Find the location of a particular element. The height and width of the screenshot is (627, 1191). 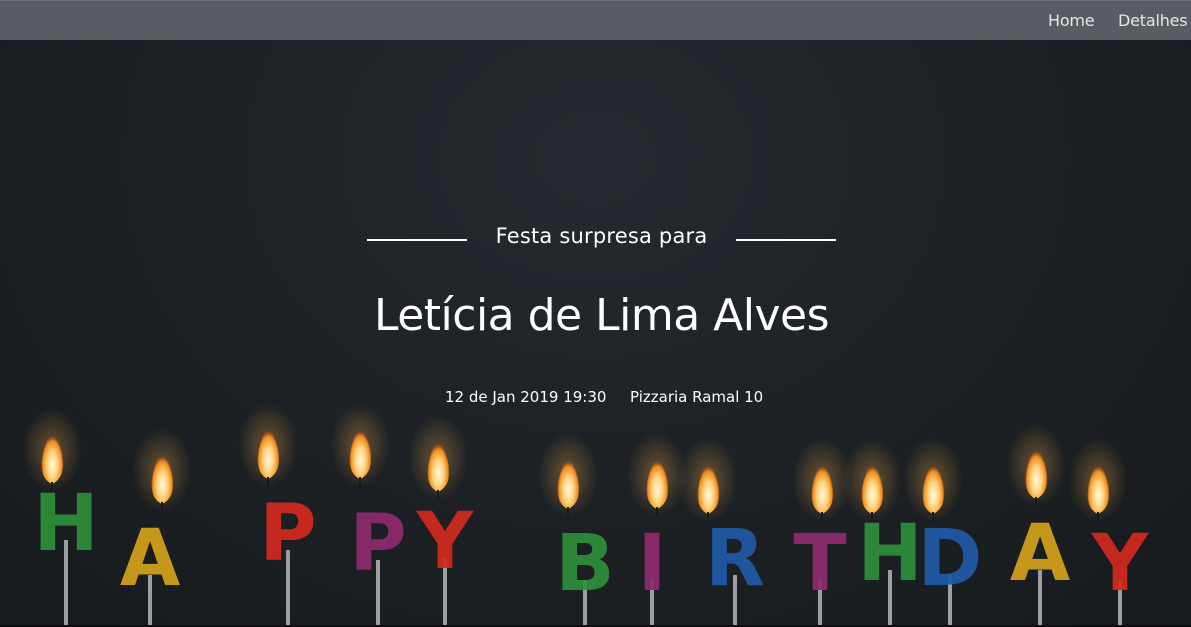

candle-4: P is located at coordinates (368, 515).